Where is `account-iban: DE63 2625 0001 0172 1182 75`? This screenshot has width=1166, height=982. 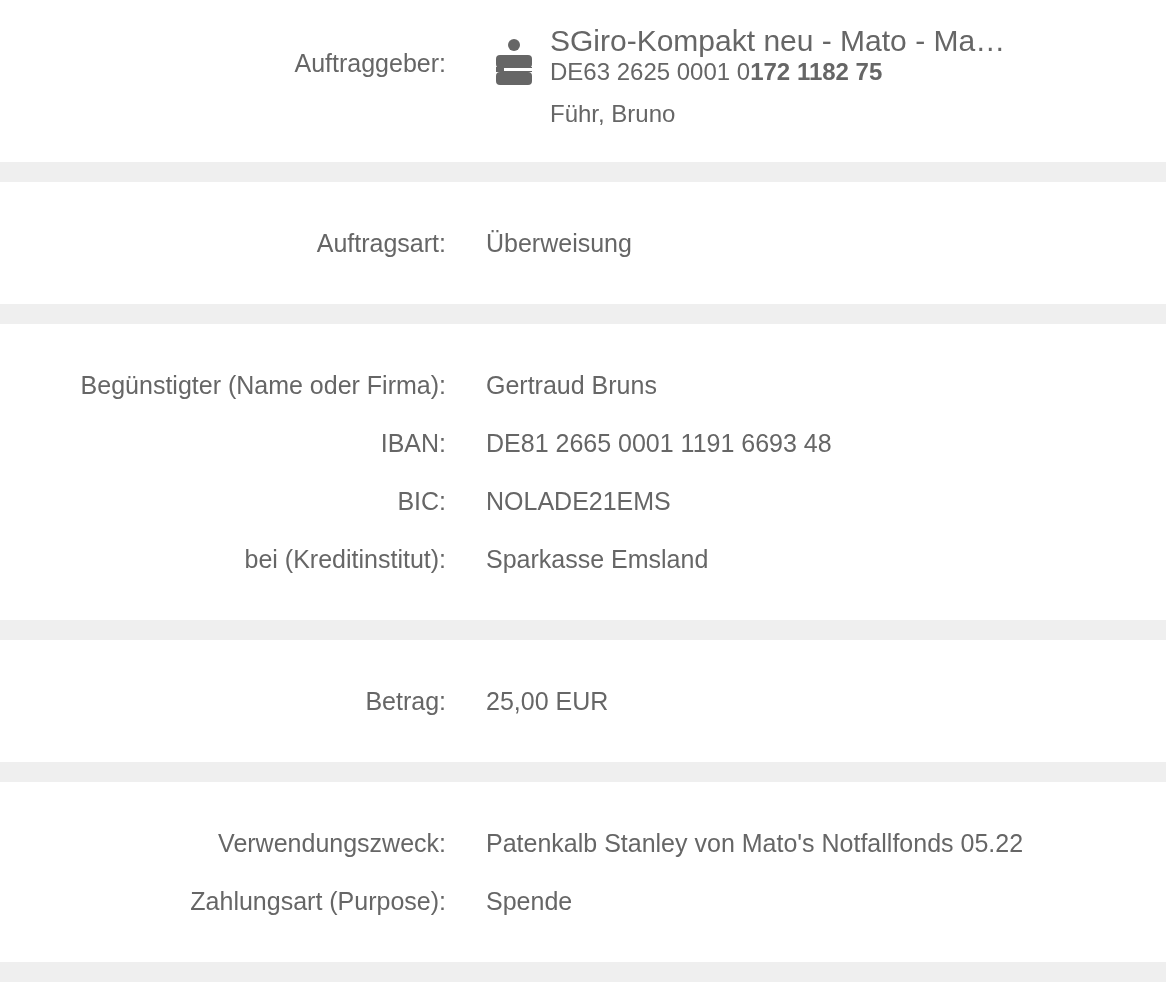
account-iban: DE63 2625 0001 0172 1182 75 is located at coordinates (717, 72).